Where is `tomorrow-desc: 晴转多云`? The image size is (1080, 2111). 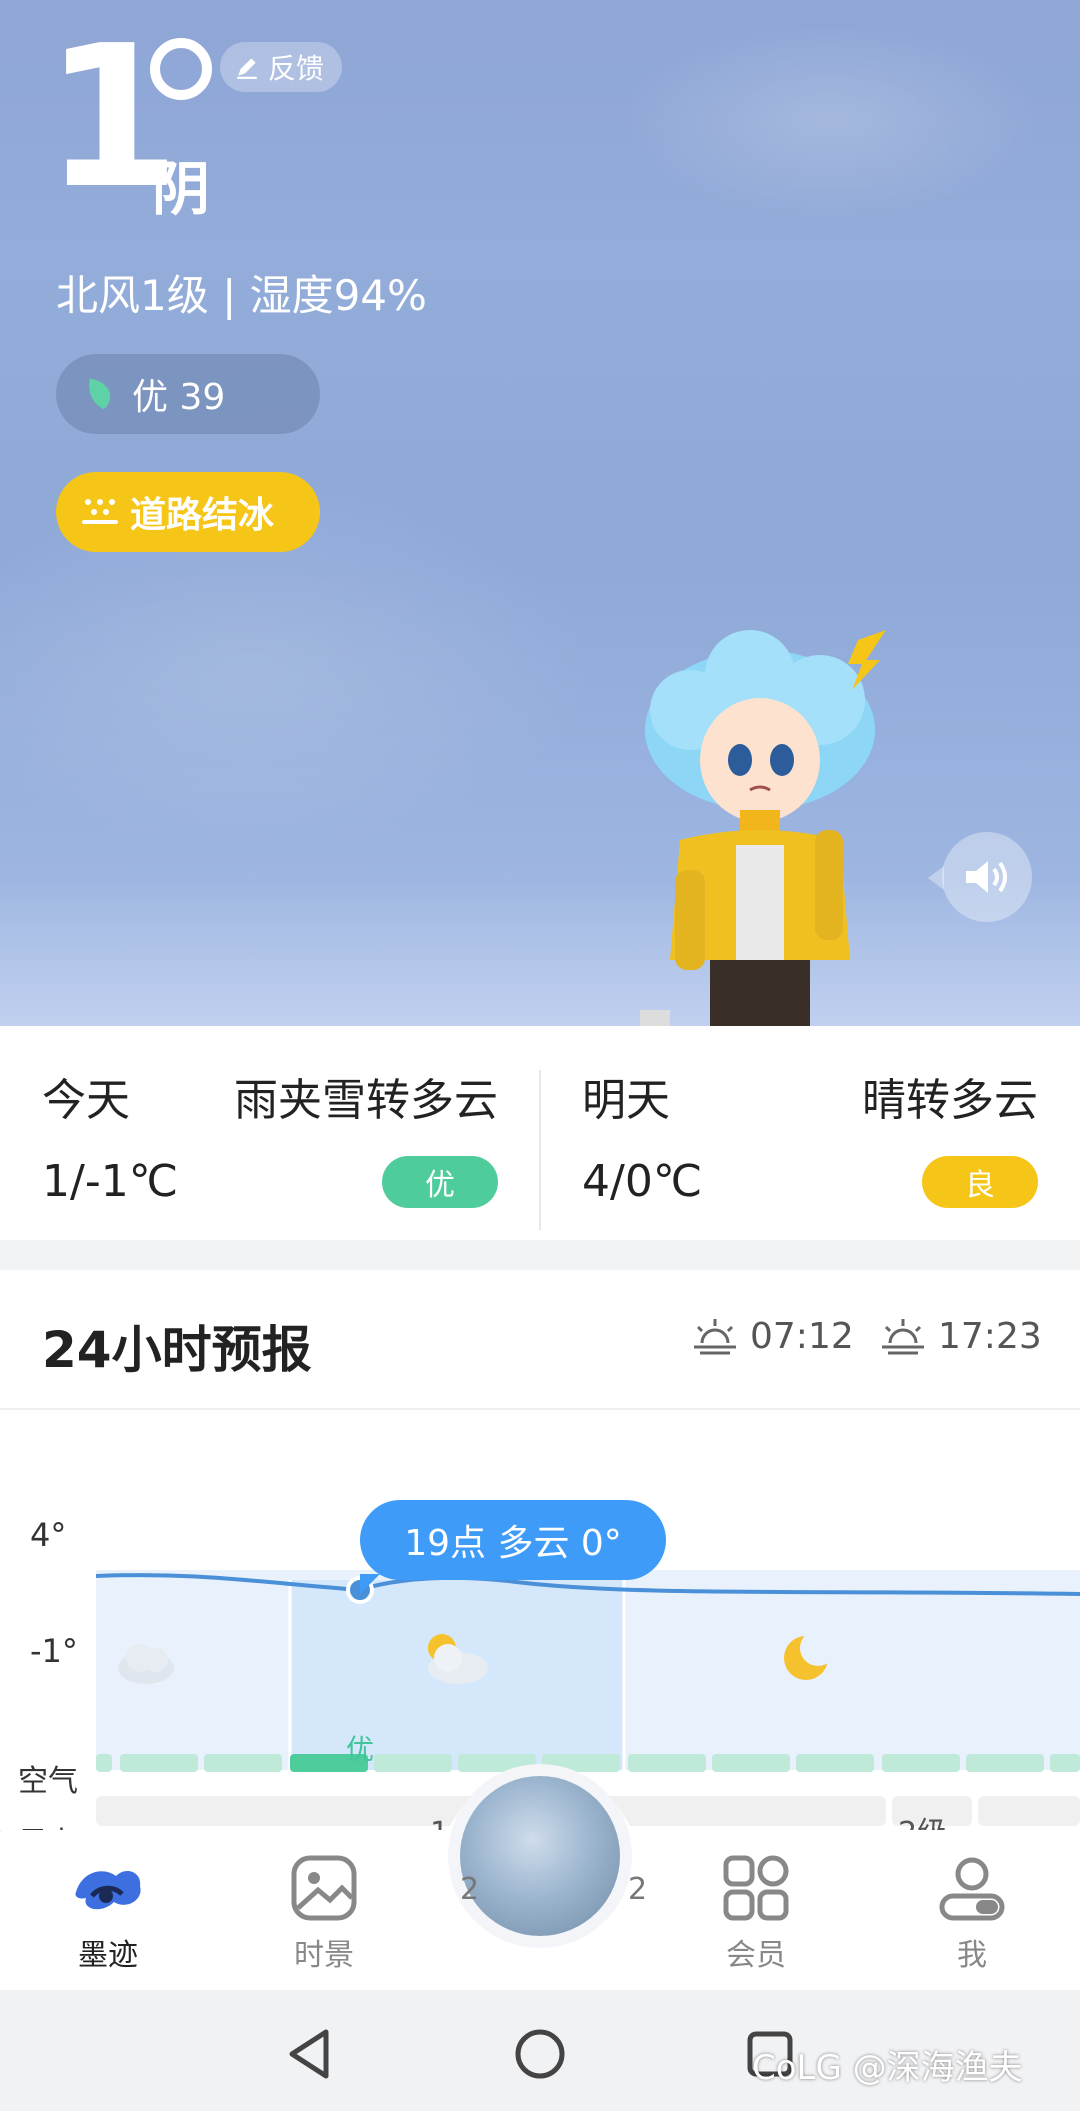 tomorrow-desc: 晴转多云 is located at coordinates (950, 1100).